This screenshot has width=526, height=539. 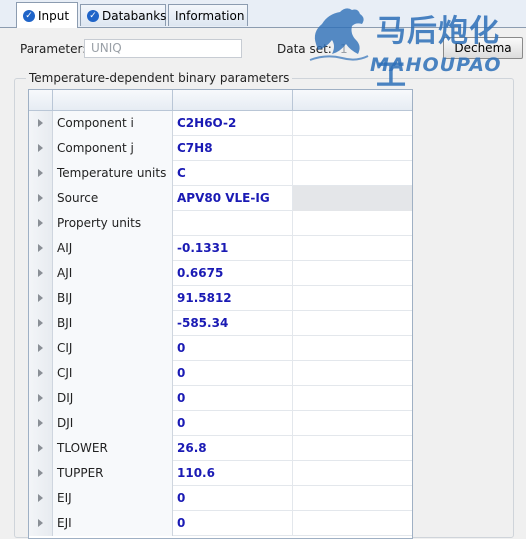 What do you see at coordinates (233, 173) in the screenshot?
I see `parameter-value-cell: C` at bounding box center [233, 173].